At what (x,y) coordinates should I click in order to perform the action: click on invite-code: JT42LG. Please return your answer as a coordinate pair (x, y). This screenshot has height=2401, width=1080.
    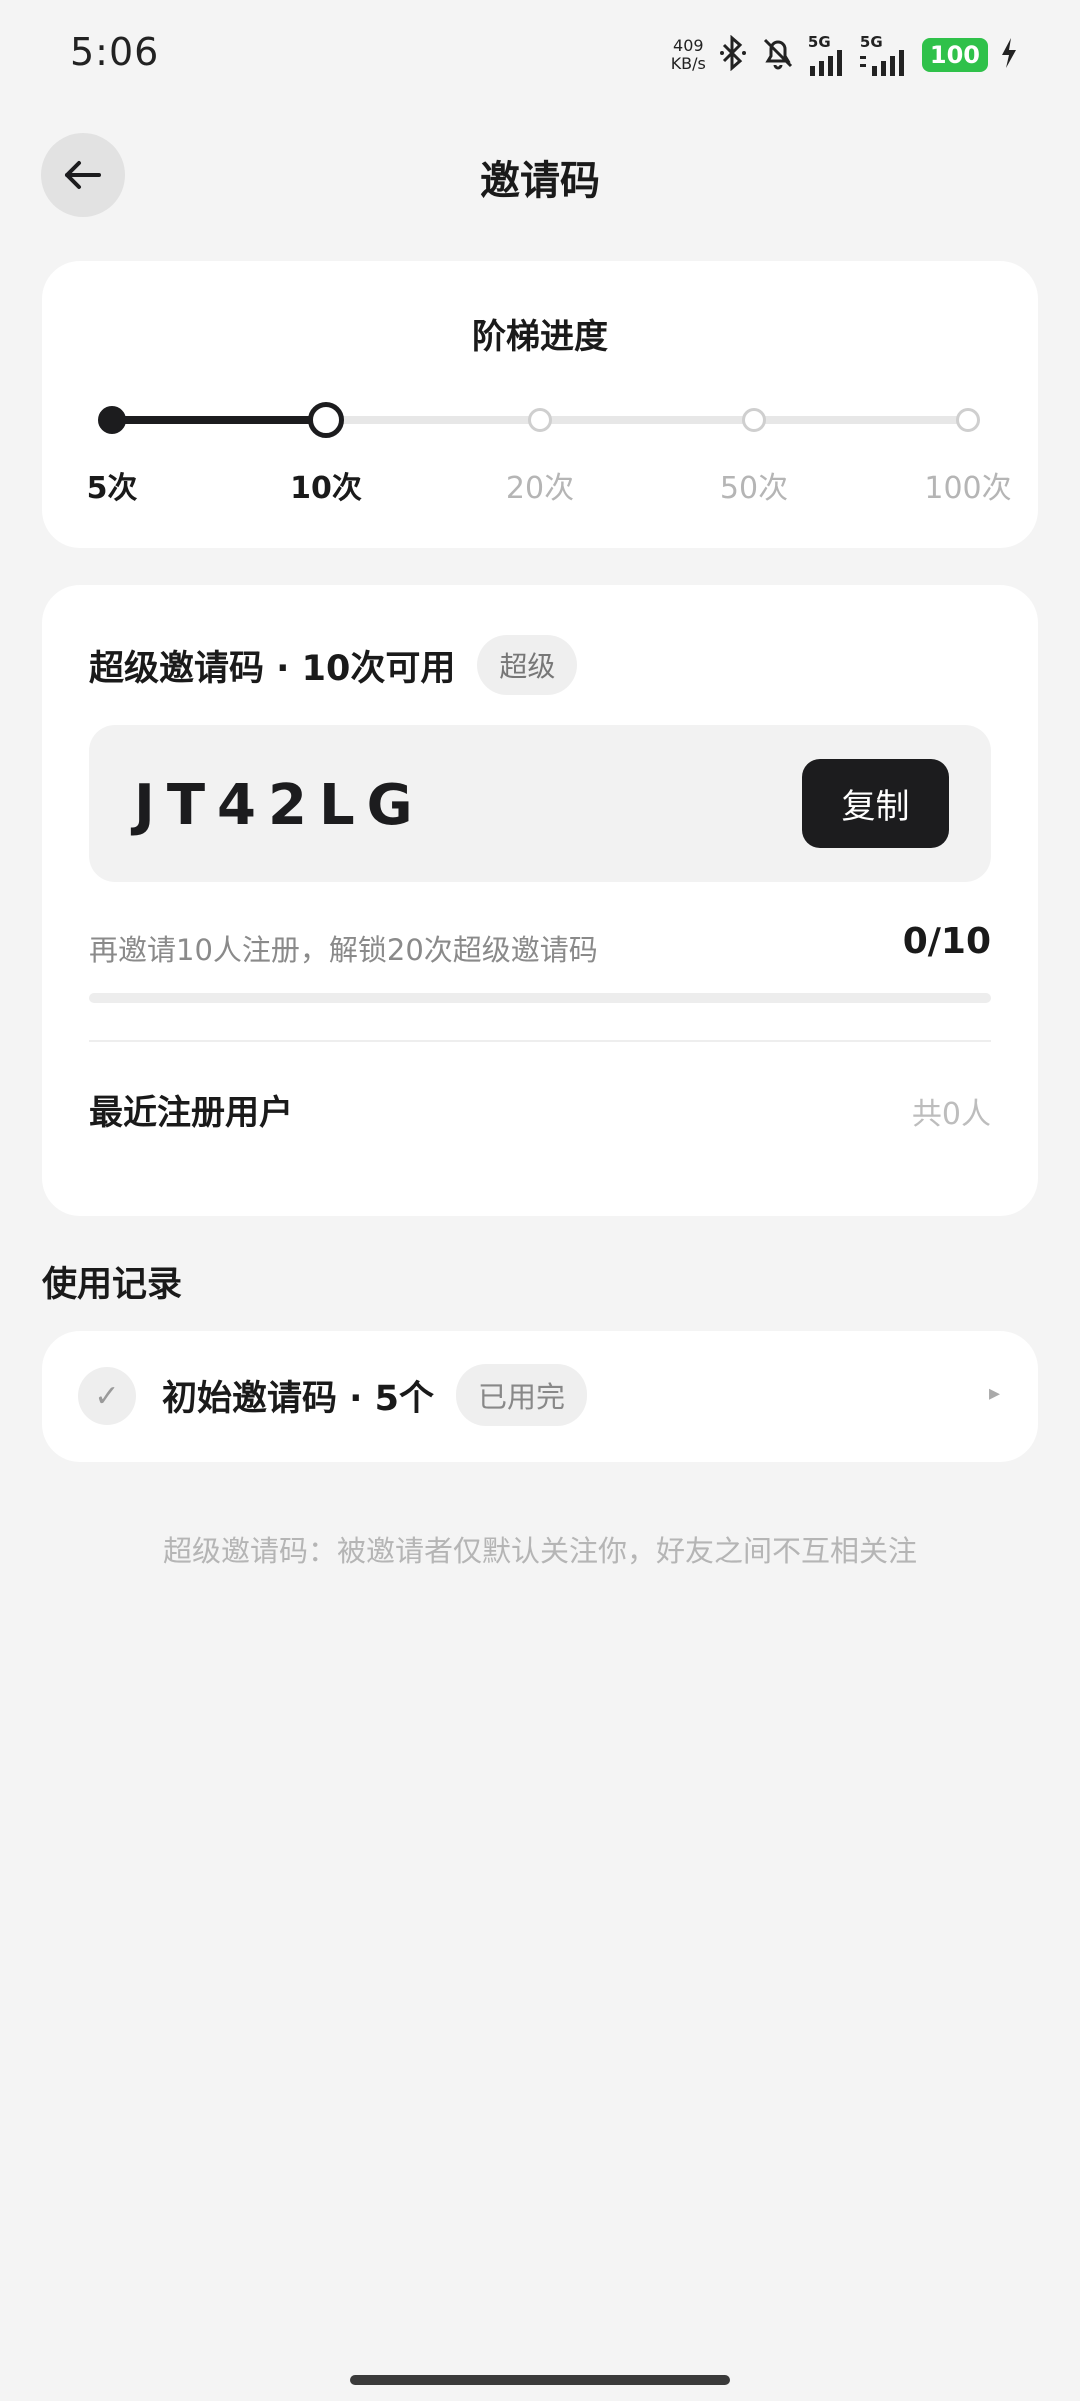
    Looking at the image, I should click on (279, 805).